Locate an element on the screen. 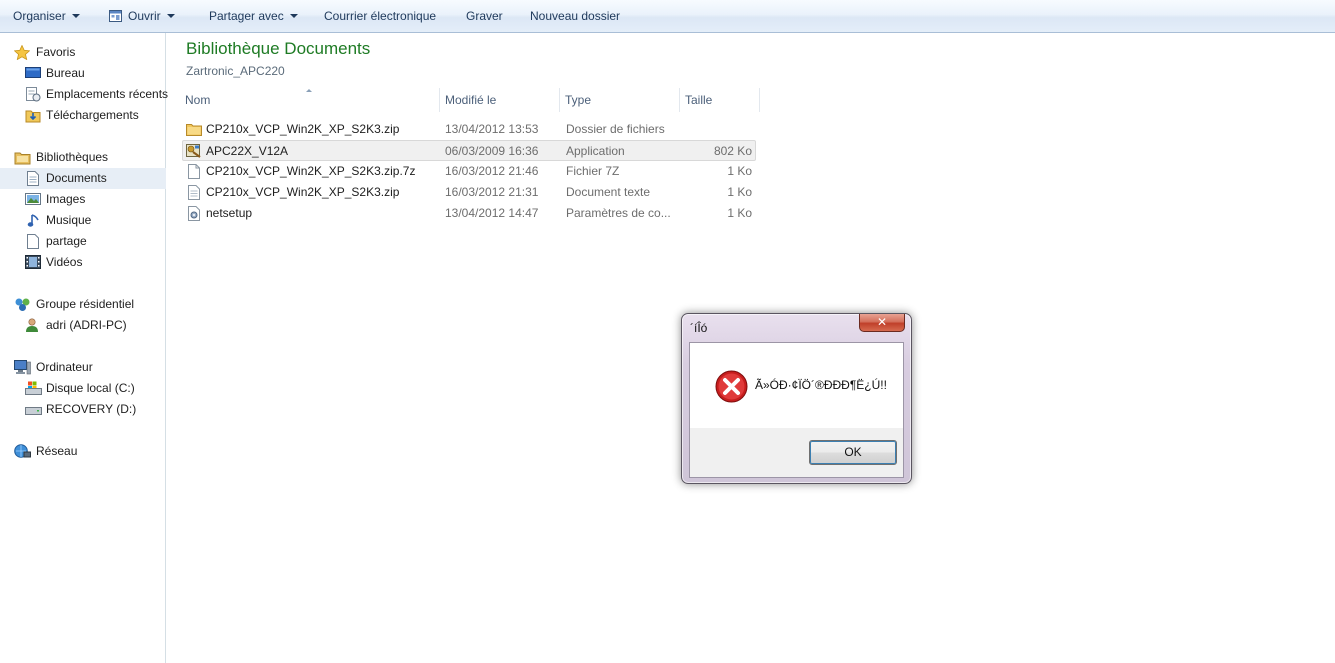 The image size is (1335, 663). images-icon is located at coordinates (33, 199).